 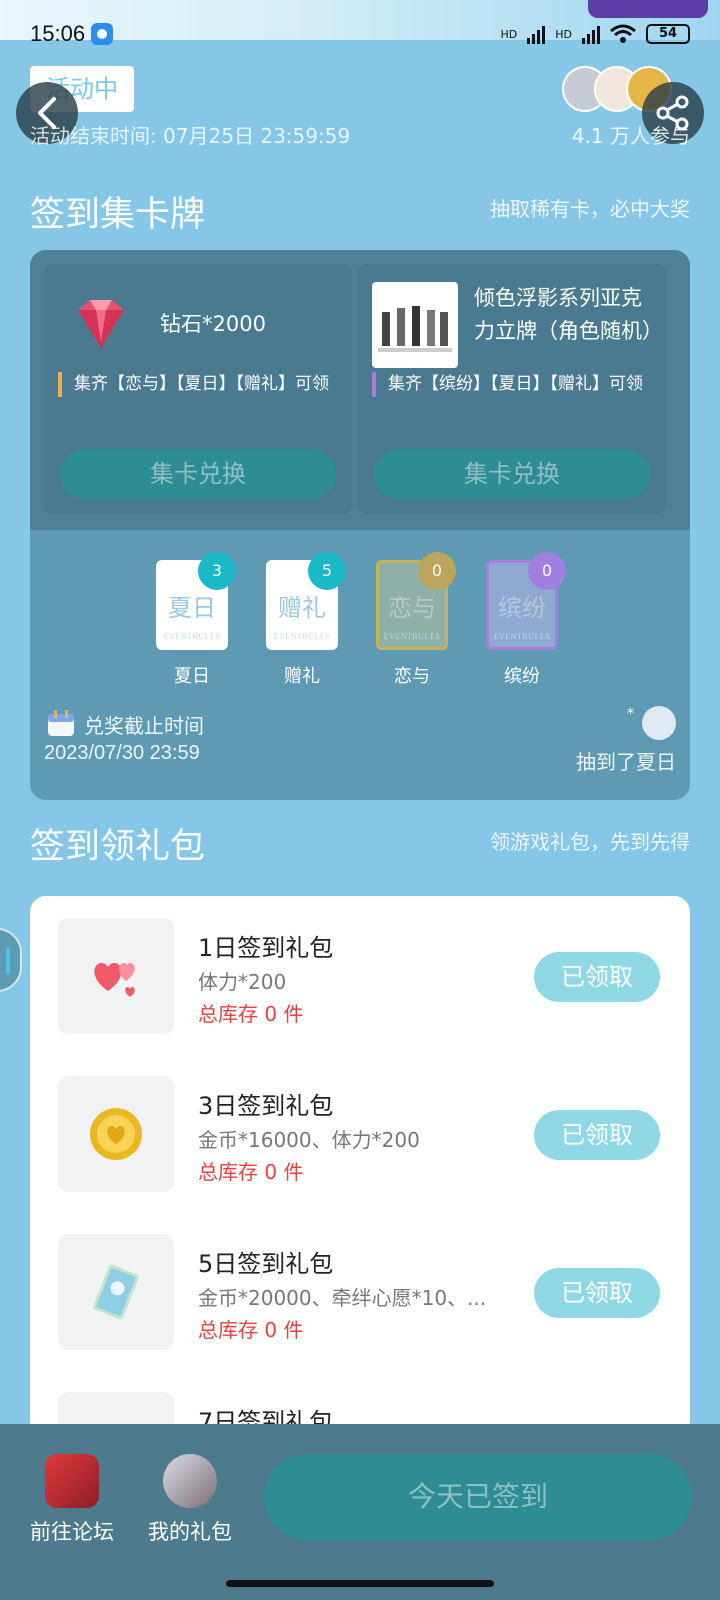 I want to click on app-notification-icon, so click(x=102, y=34).